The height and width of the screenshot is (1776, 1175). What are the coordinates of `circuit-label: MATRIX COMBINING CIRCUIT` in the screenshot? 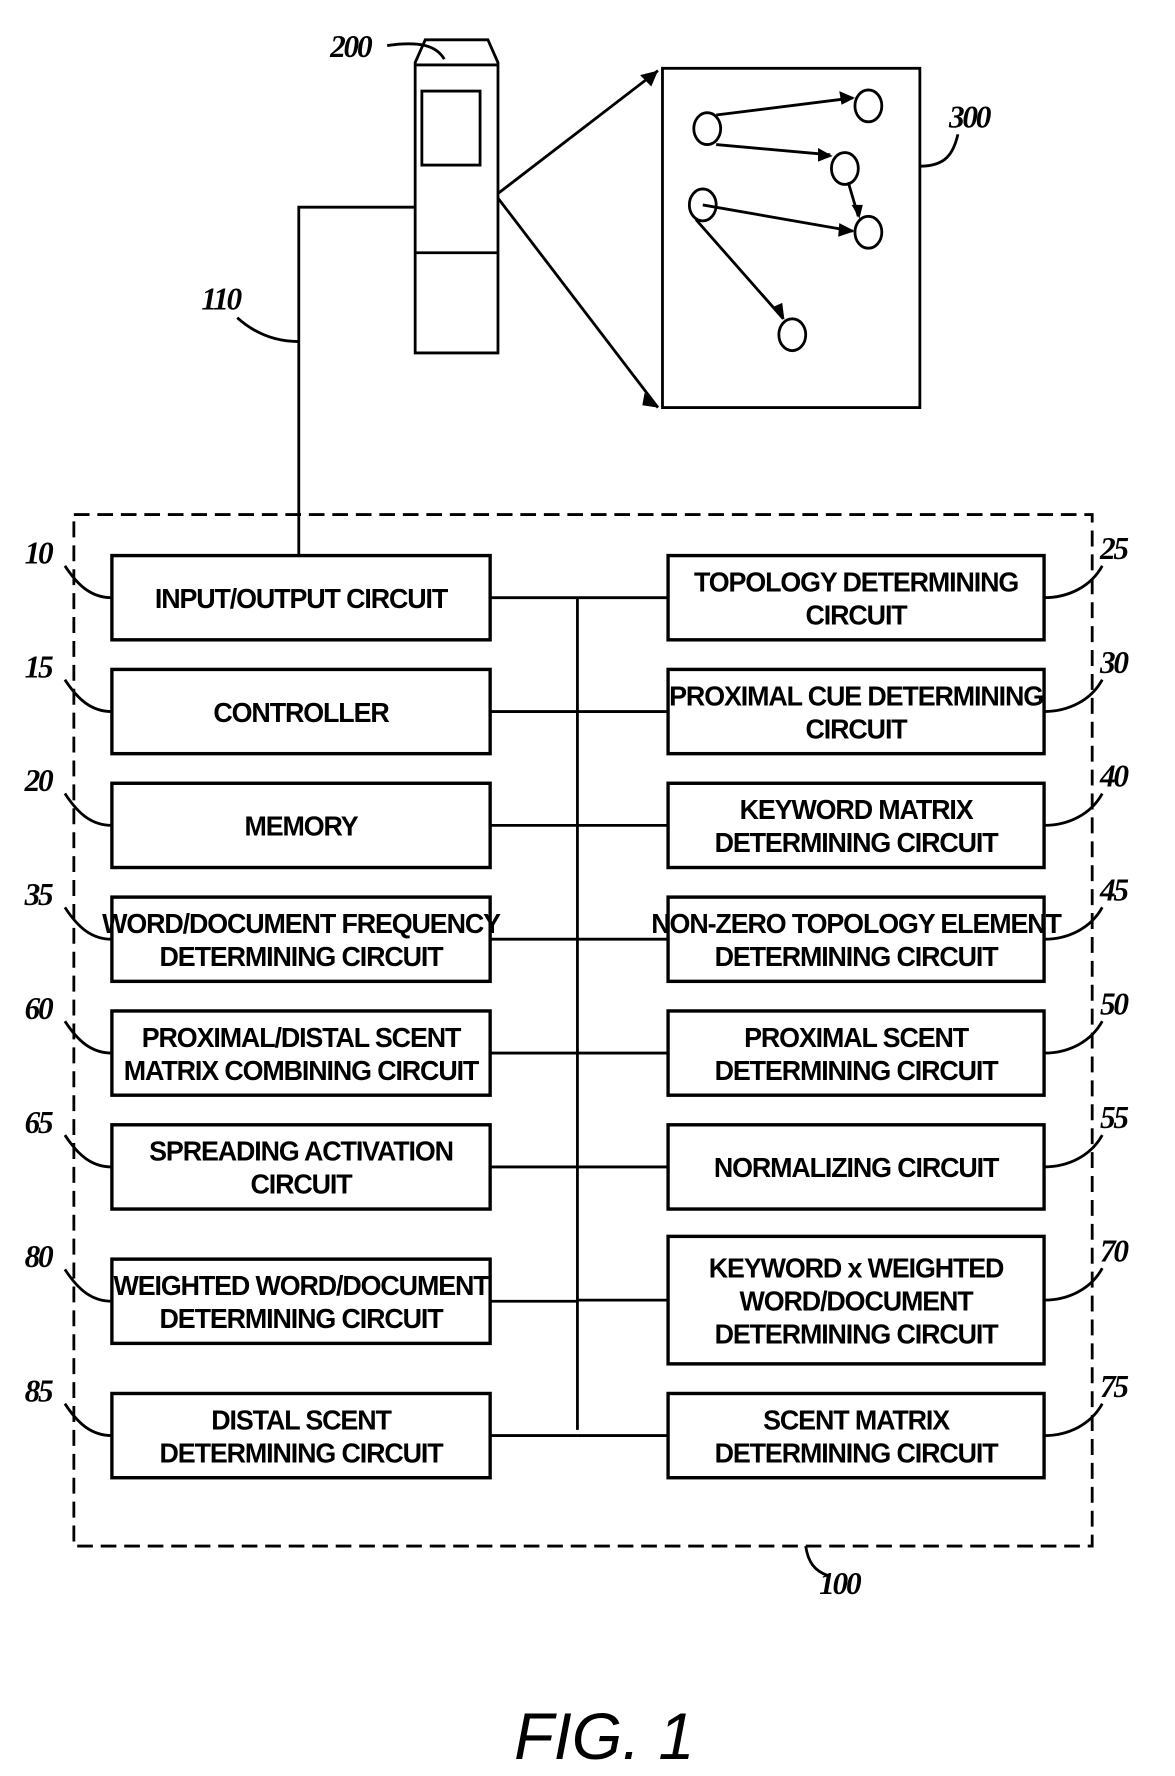 It's located at (302, 1070).